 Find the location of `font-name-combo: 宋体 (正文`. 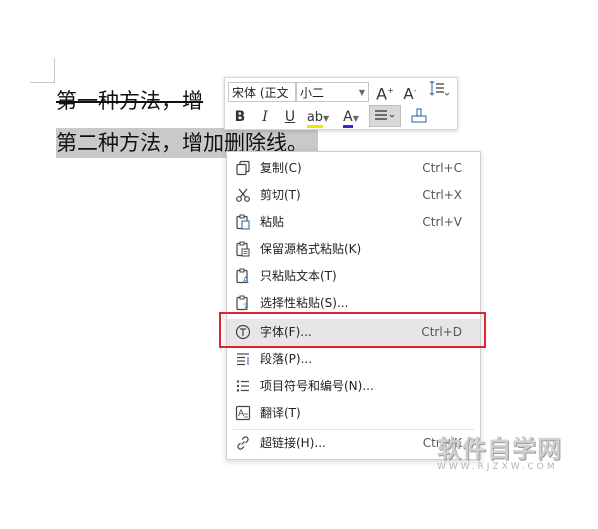

font-name-combo: 宋体 (正文 is located at coordinates (262, 92).